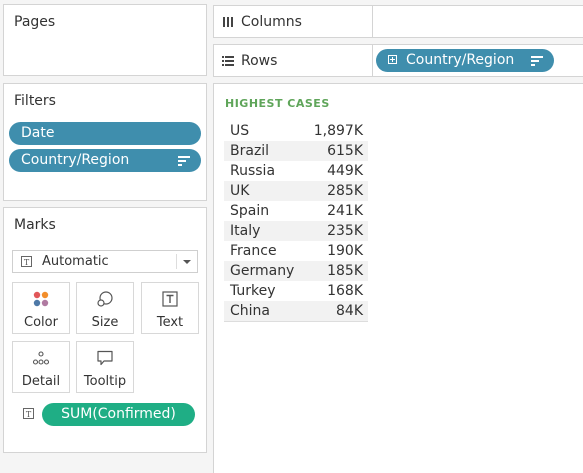 This screenshot has height=473, width=583. What do you see at coordinates (240, 131) in the screenshot?
I see `country-cell: US` at bounding box center [240, 131].